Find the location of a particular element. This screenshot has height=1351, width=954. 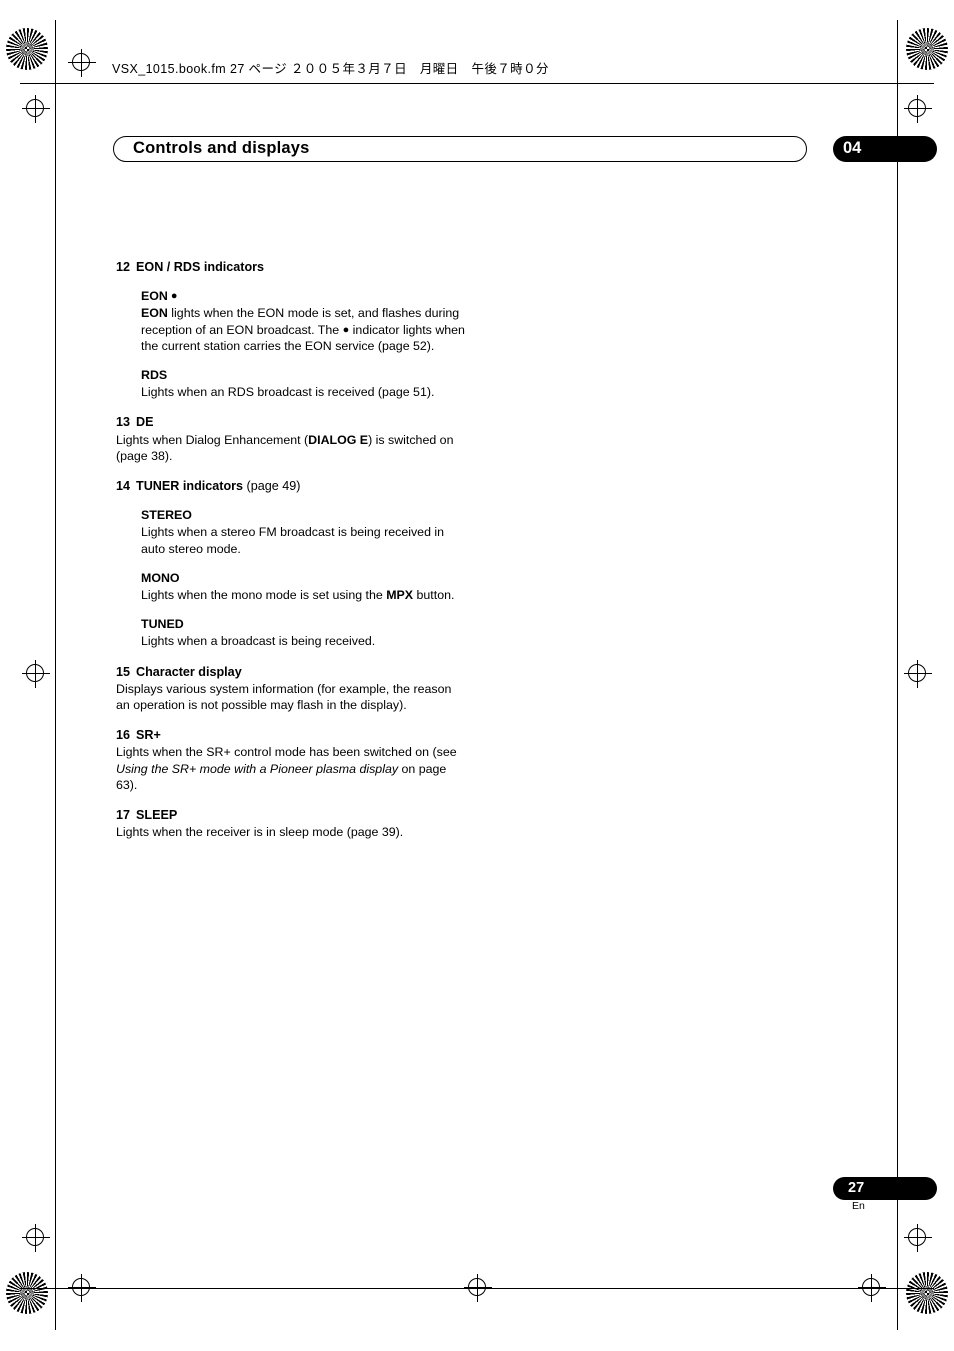

section-title: TUNER indicators is located at coordinates (190, 486).